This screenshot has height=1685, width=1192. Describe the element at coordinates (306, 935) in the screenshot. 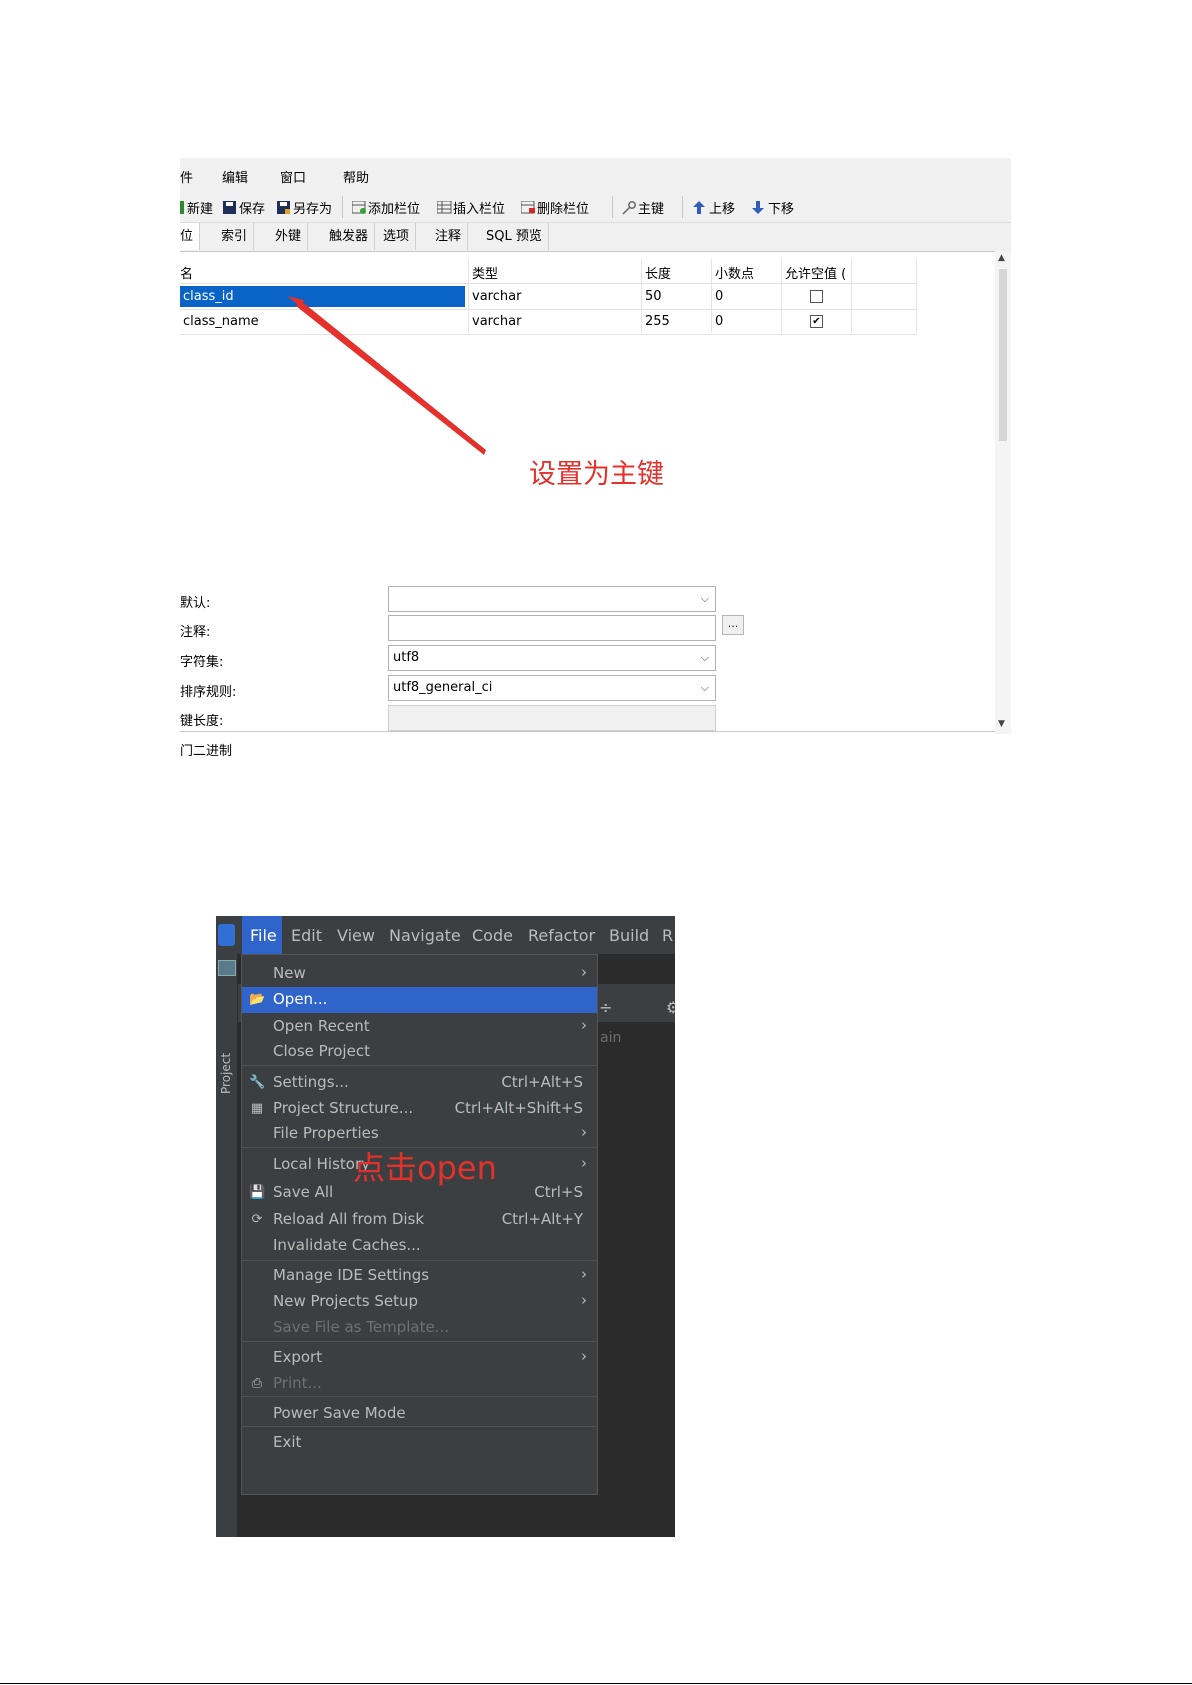

I see `menu-edit: Edit` at that location.